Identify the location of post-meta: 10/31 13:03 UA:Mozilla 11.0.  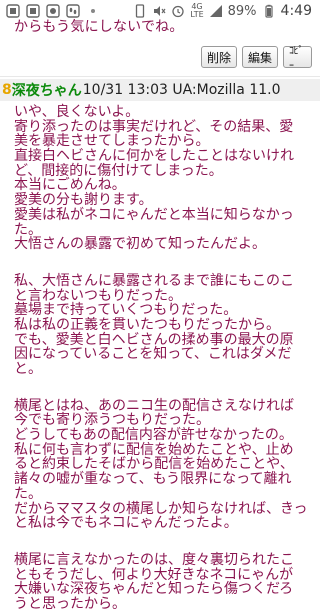
(181, 90).